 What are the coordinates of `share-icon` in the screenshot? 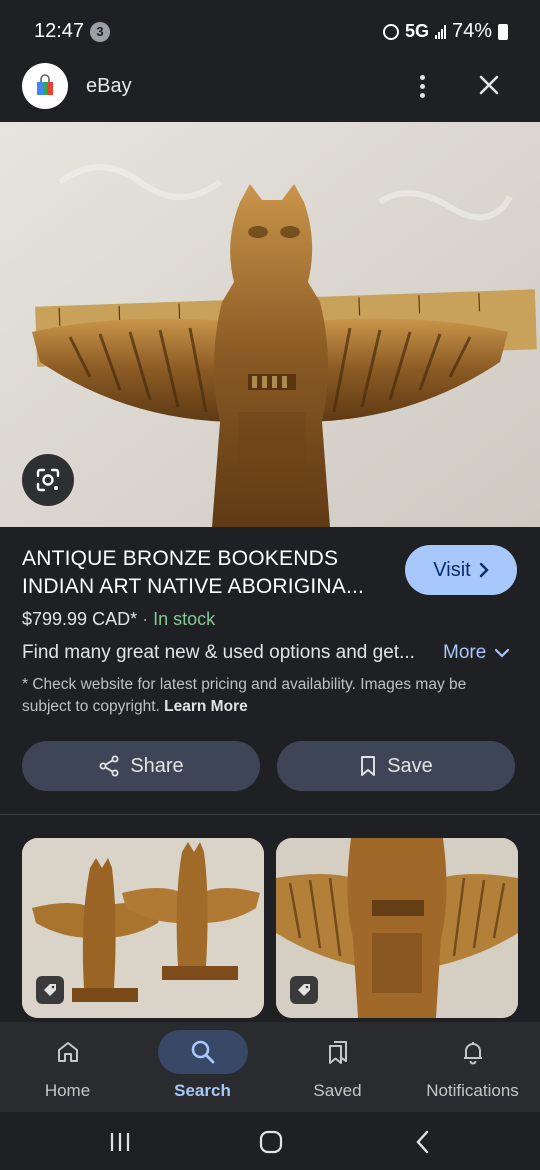 It's located at (109, 766).